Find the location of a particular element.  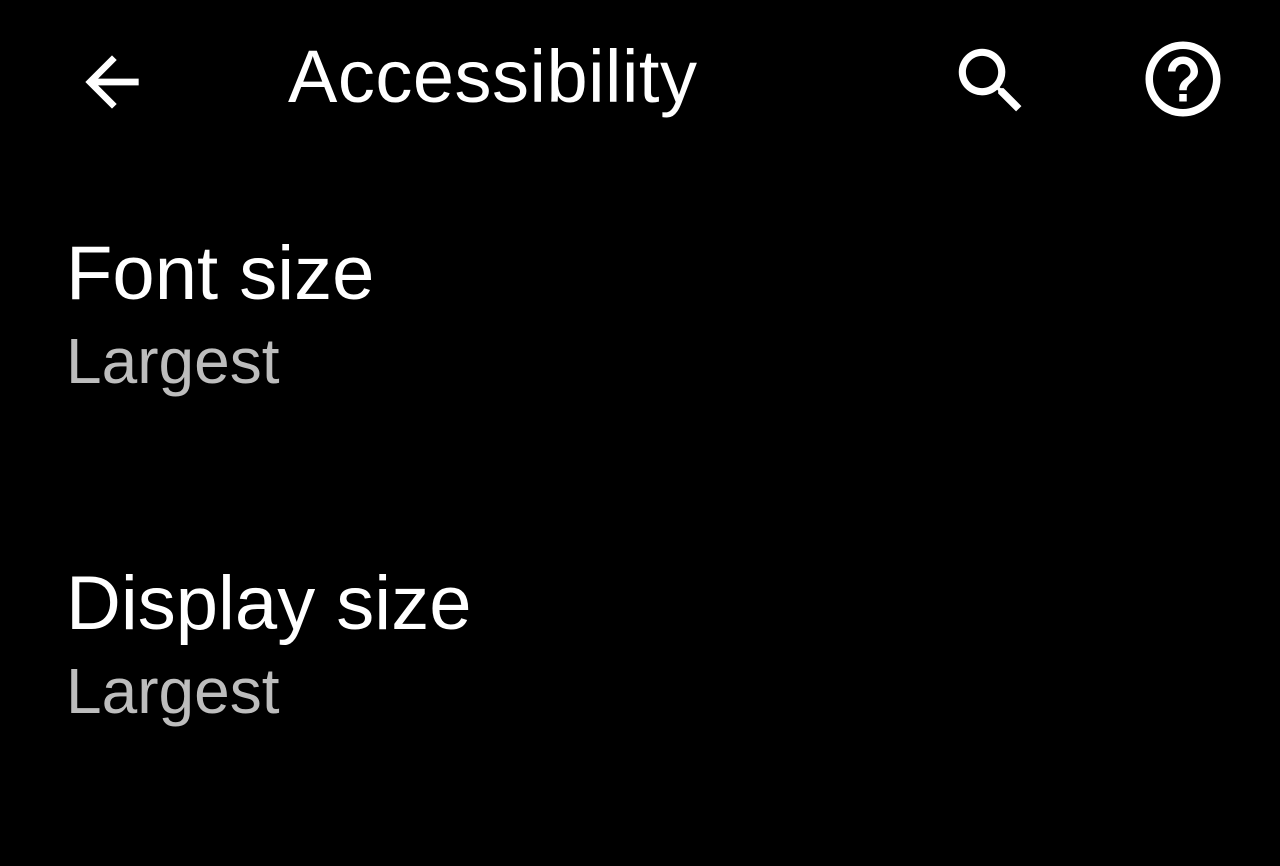

setting-title: Font size is located at coordinates (220, 273).